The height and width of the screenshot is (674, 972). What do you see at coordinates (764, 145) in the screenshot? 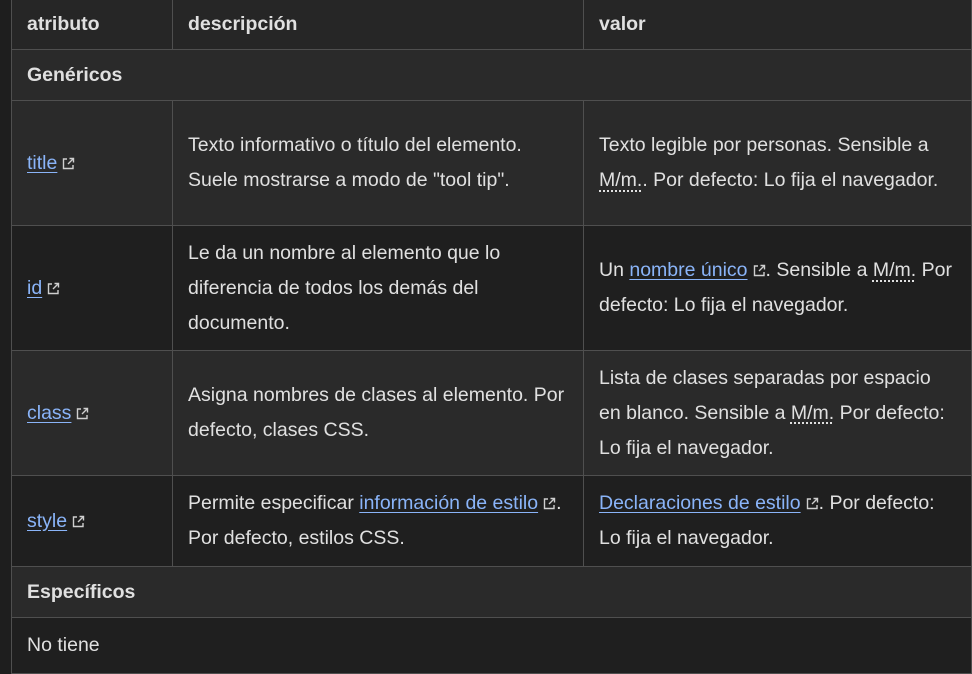
I see `valor-text: Texto legible por personas. Sensible a` at bounding box center [764, 145].